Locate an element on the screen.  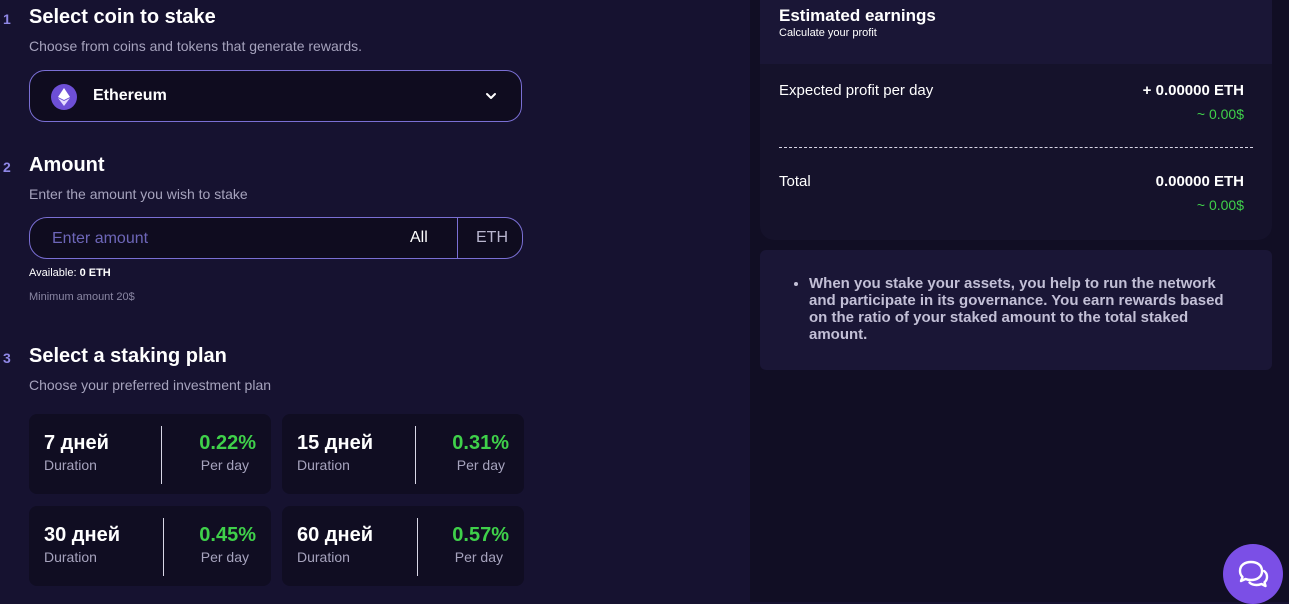
plan-rate: 0.31% is located at coordinates (480, 443).